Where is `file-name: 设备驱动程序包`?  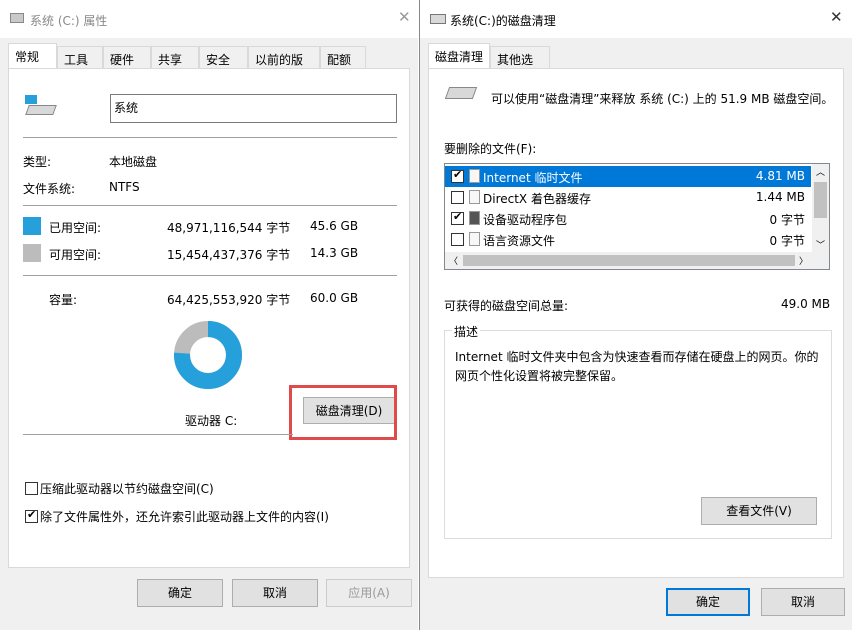 file-name: 设备驱动程序包 is located at coordinates (525, 220).